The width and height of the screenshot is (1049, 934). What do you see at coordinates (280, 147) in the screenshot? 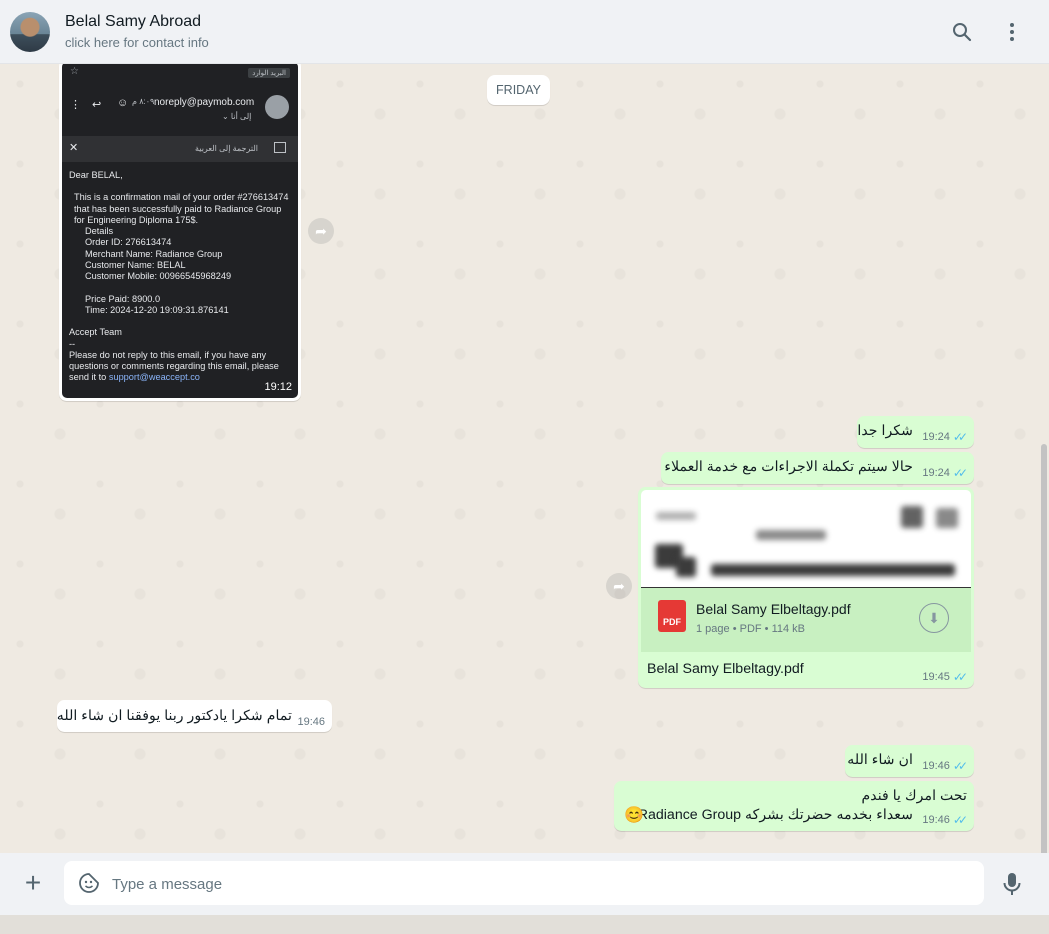
I see `translate-icon` at bounding box center [280, 147].